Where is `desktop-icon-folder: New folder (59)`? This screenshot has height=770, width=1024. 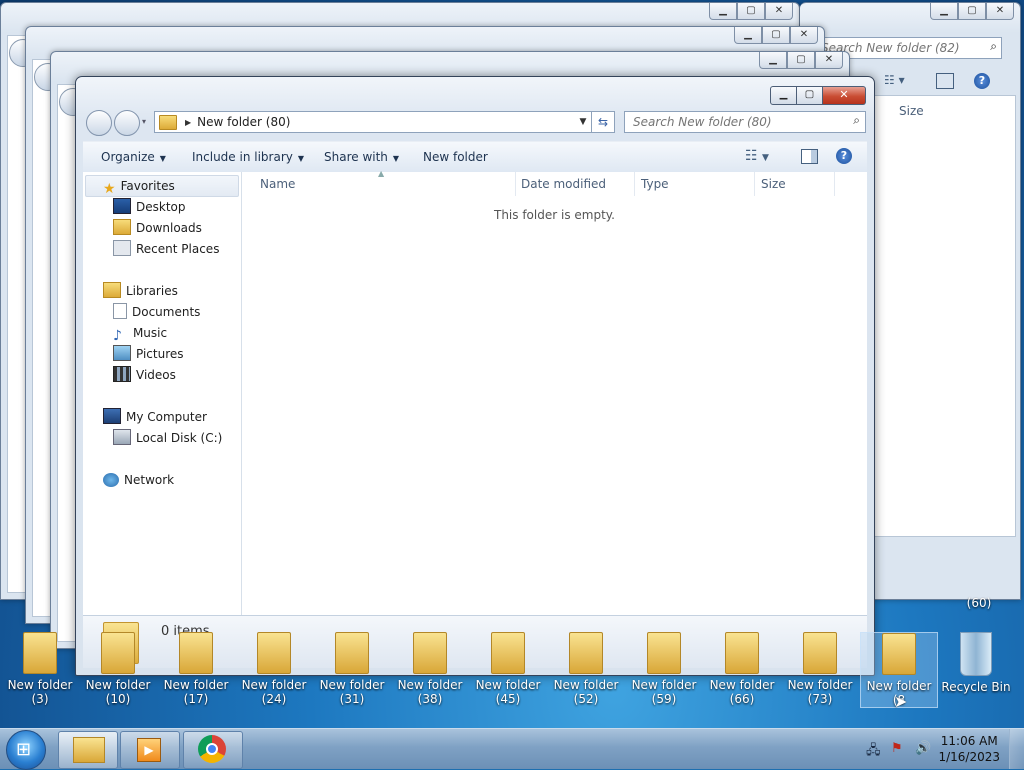
desktop-icon-folder: New folder (59) is located at coordinates (664, 669).